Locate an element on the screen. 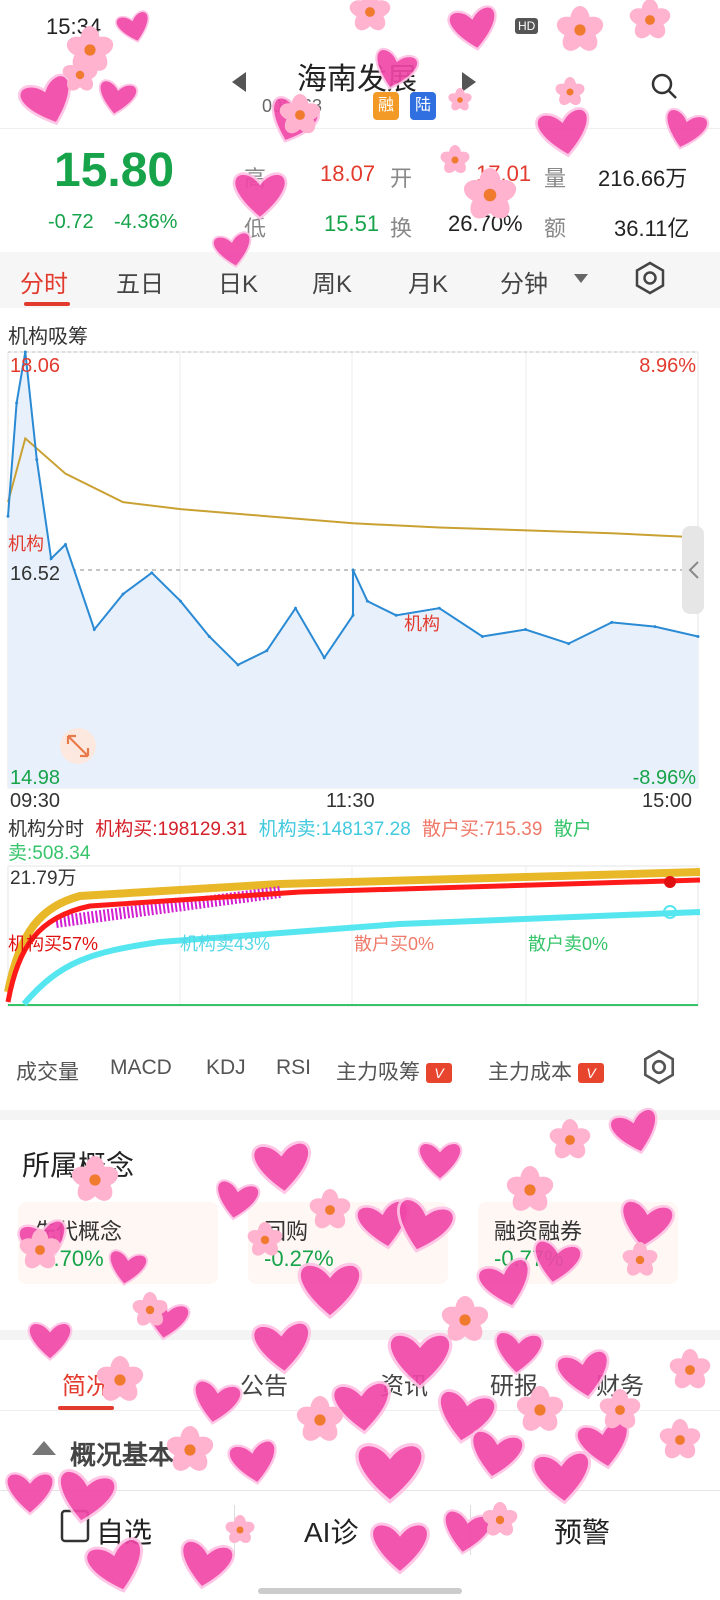  stock-header: 海南发展 002163 融 陆 is located at coordinates (360, 89).